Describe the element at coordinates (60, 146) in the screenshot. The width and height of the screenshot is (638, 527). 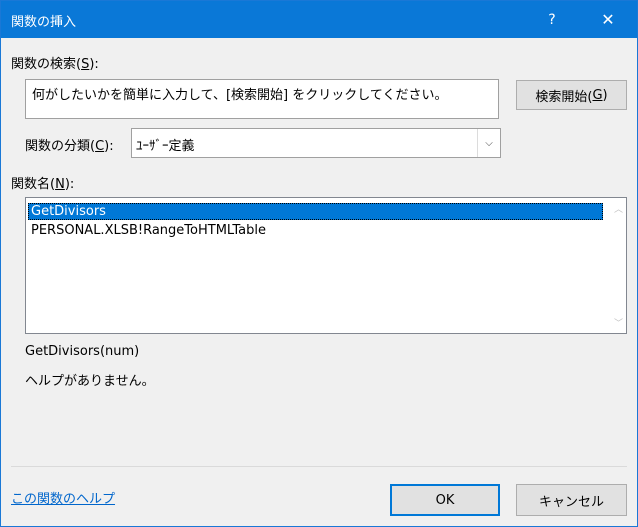
I see `category-label-prefix: 関数の分類(` at that location.